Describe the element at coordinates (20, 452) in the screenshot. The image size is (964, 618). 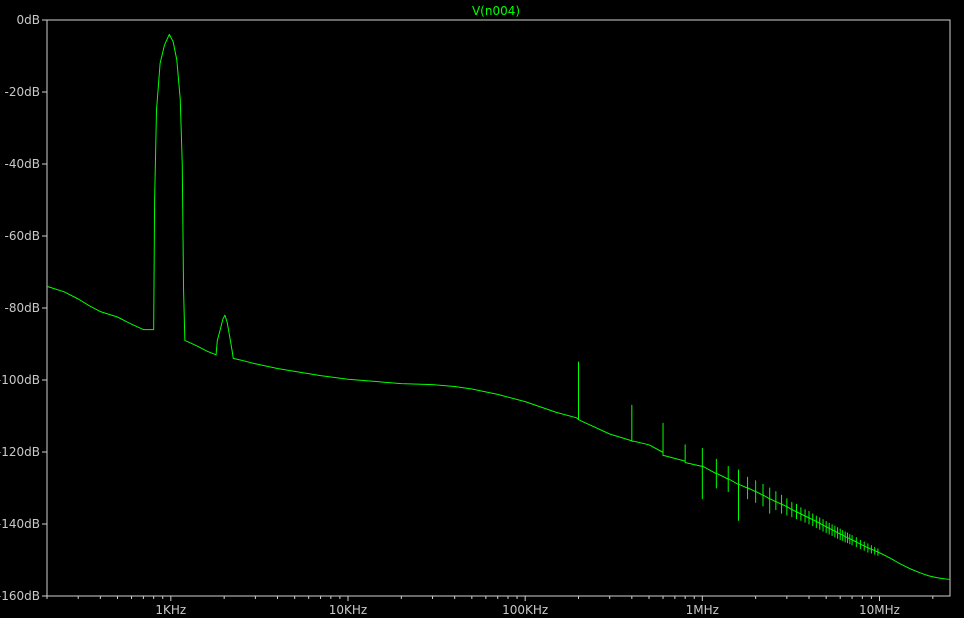
I see `y-tick-label: -120dB` at that location.